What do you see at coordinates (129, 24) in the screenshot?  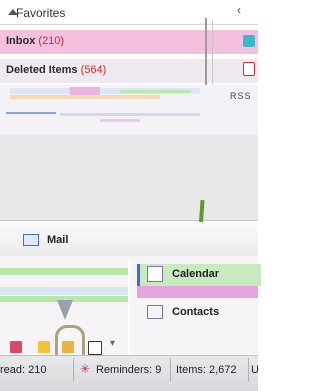 I see `favorites-divider` at bounding box center [129, 24].